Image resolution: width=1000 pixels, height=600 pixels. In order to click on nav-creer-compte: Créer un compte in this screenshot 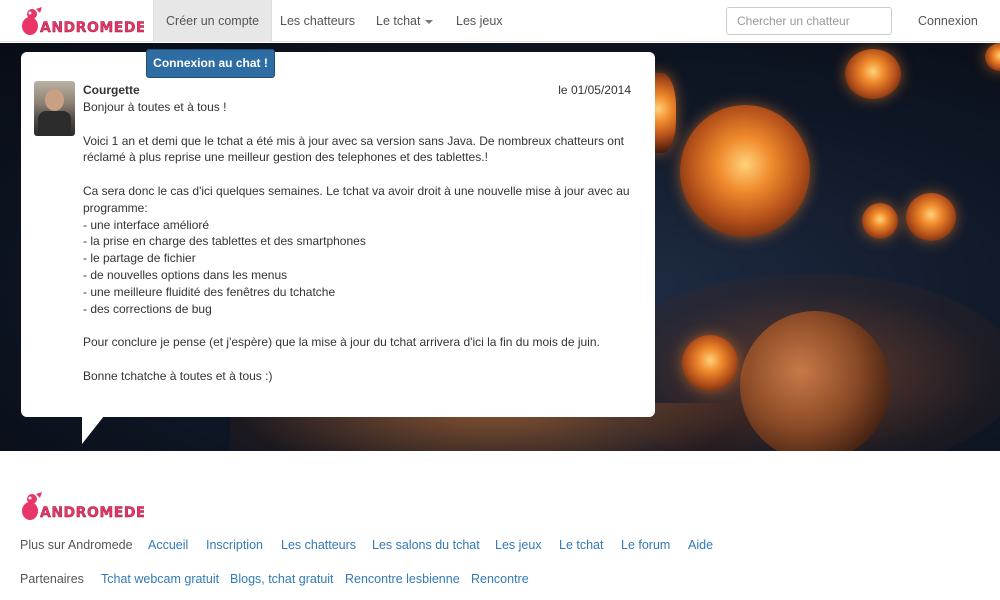, I will do `click(213, 21)`.